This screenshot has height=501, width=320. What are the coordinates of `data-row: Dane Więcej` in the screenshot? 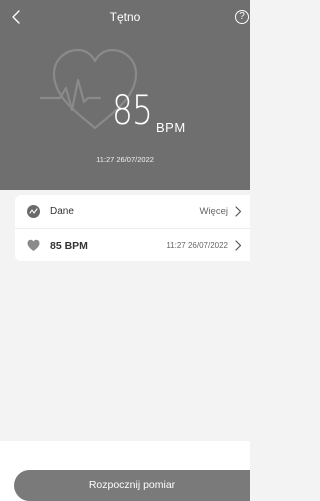 It's located at (132, 211).